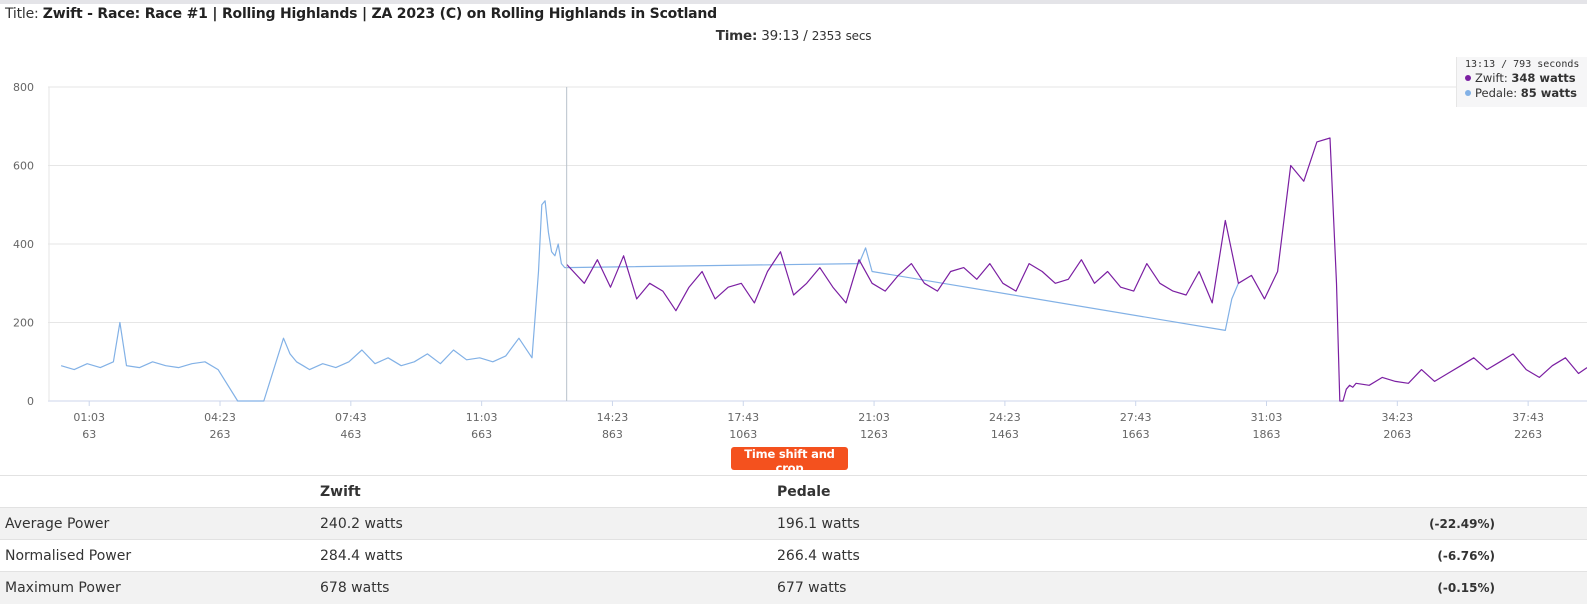 The image size is (1587, 615). What do you see at coordinates (1489, 523) in the screenshot?
I see `diff-value: (-22.49%)` at bounding box center [1489, 523].